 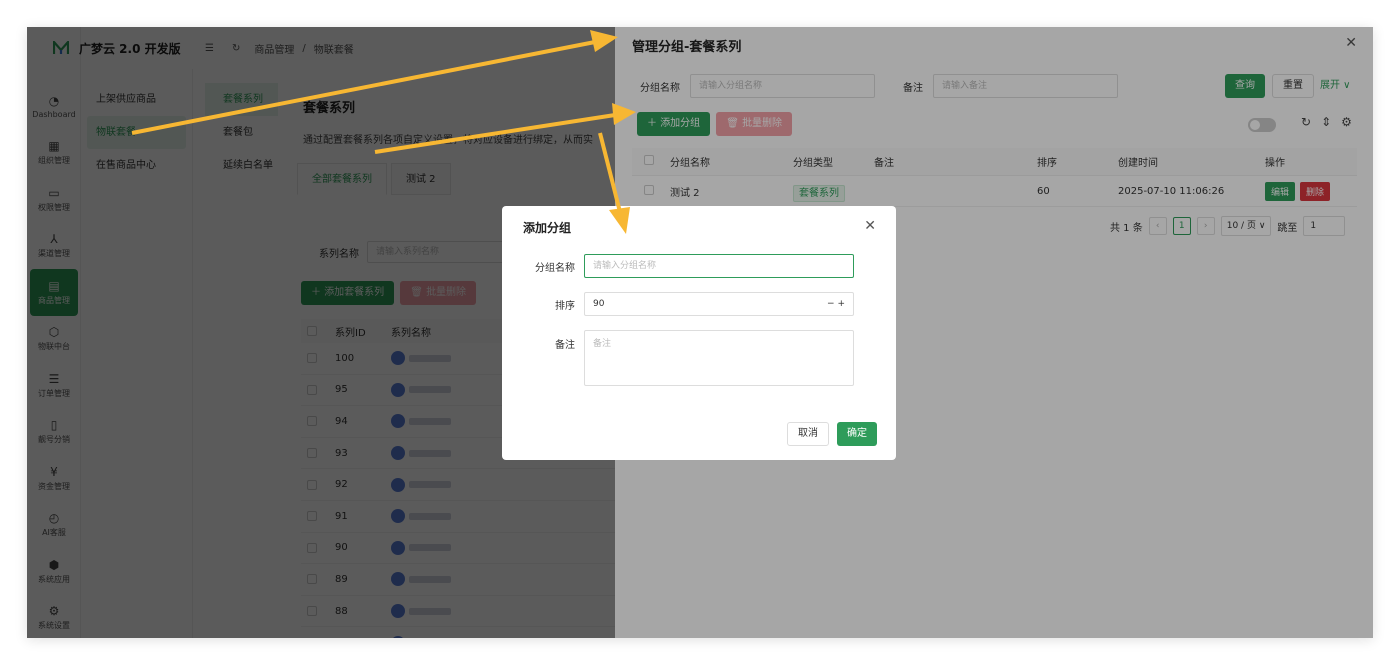 I want to click on modal-title: 添加分组, so click(x=547, y=228).